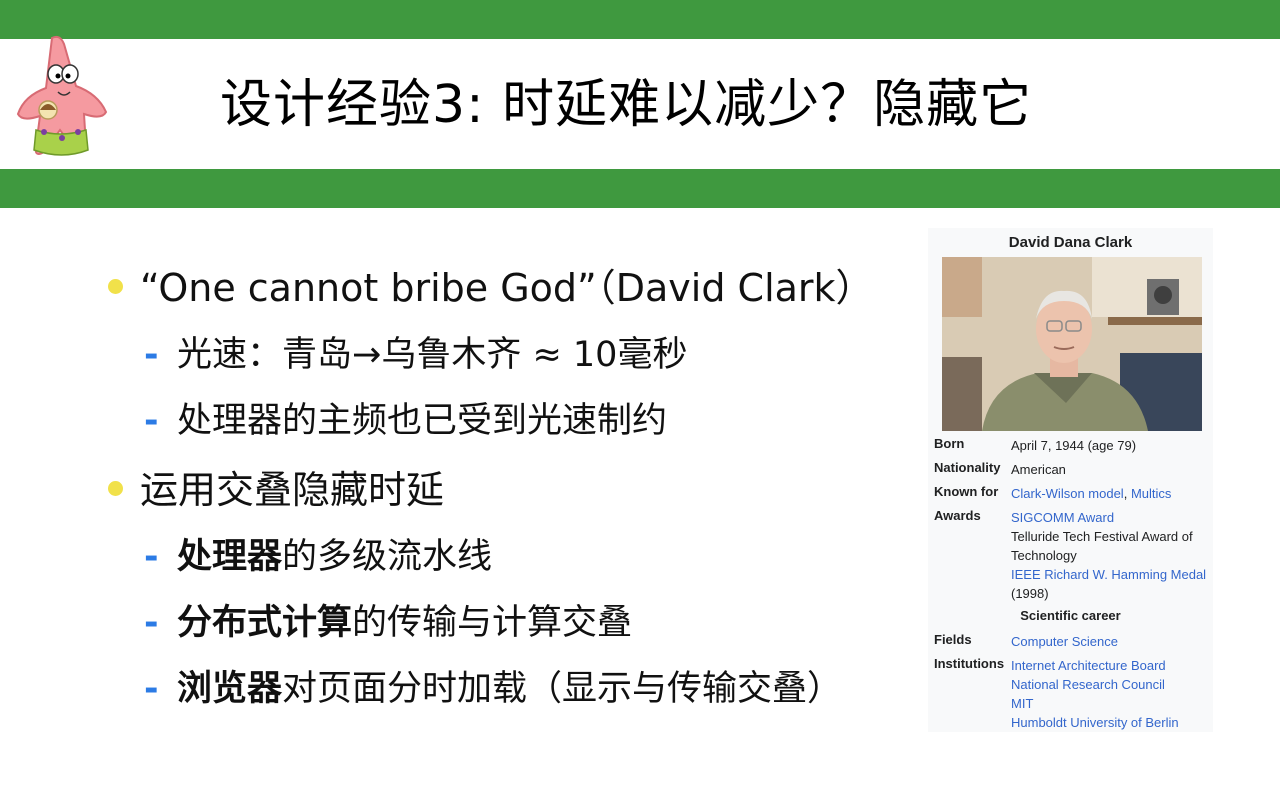 The image size is (1280, 800). I want to click on hamming-medal-link: IEEE Richard W. Hamming Medal, so click(1108, 574).